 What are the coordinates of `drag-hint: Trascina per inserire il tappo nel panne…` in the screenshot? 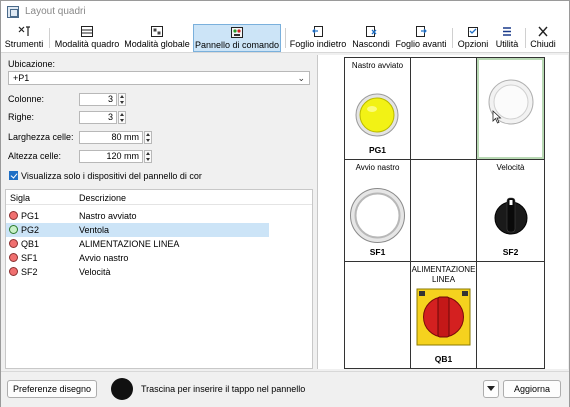 It's located at (223, 389).